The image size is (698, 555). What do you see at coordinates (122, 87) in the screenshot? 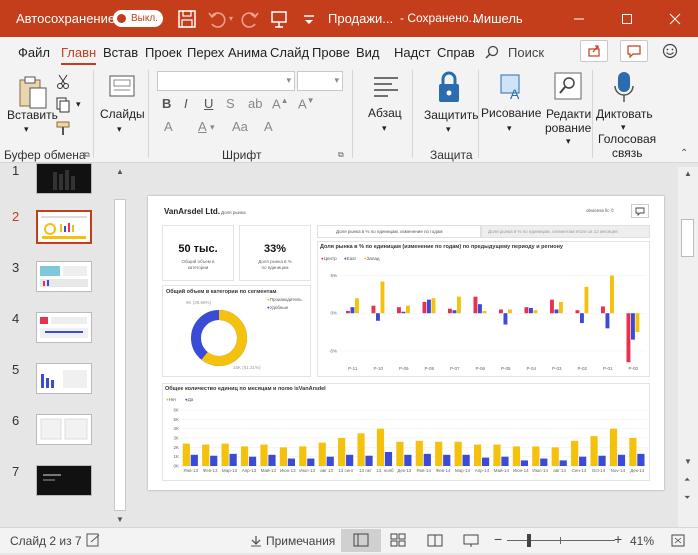
I see `new-slide-icon` at bounding box center [122, 87].